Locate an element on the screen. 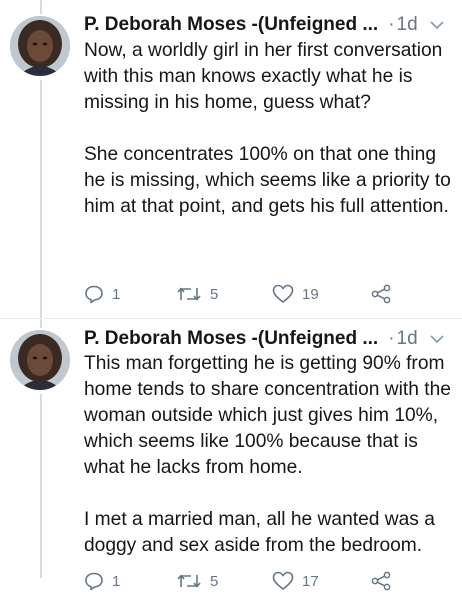  like-count: 19 is located at coordinates (310, 294).